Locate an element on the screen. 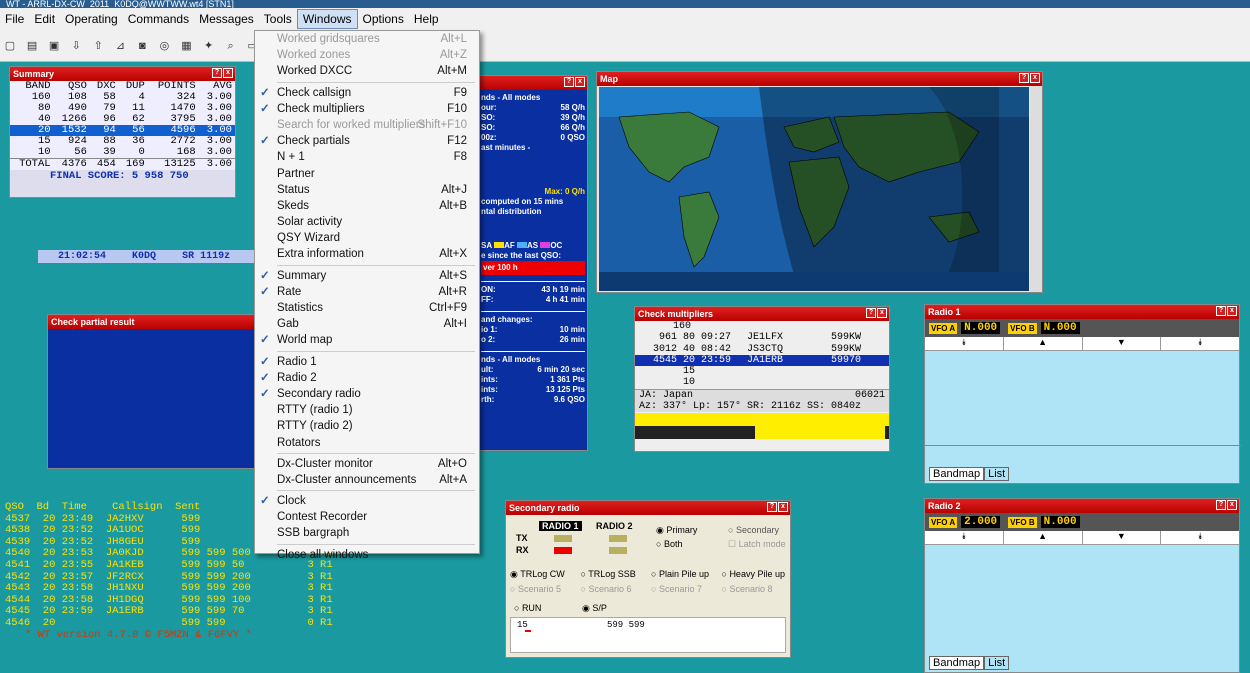 The width and height of the screenshot is (1250, 673). mode-option: ○ Plain Pile up is located at coordinates (683, 574).